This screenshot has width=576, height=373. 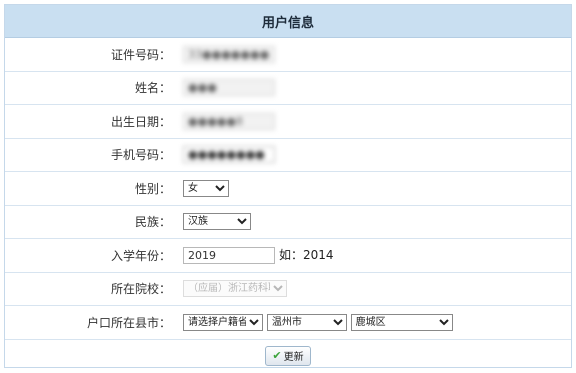 What do you see at coordinates (288, 155) in the screenshot?
I see `row-phone: 手机号码：` at bounding box center [288, 155].